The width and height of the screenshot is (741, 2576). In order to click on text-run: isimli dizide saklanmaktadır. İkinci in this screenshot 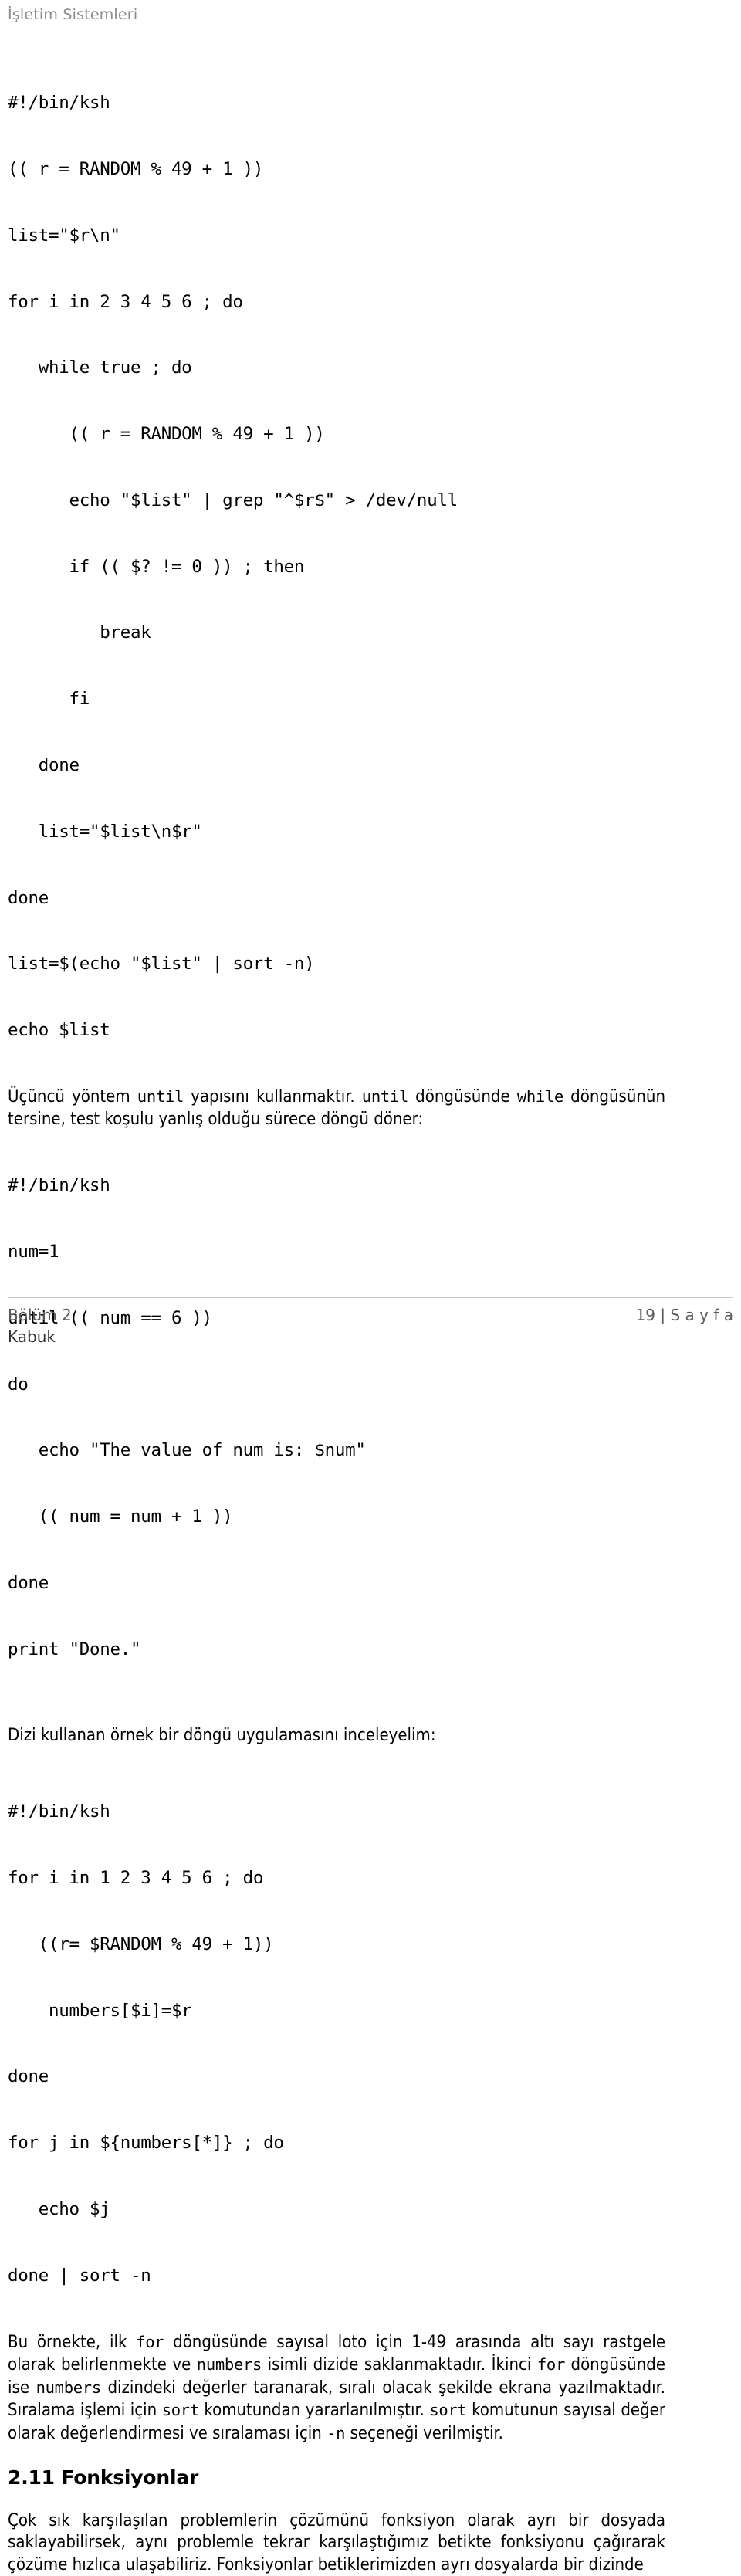, I will do `click(399, 2365)`.